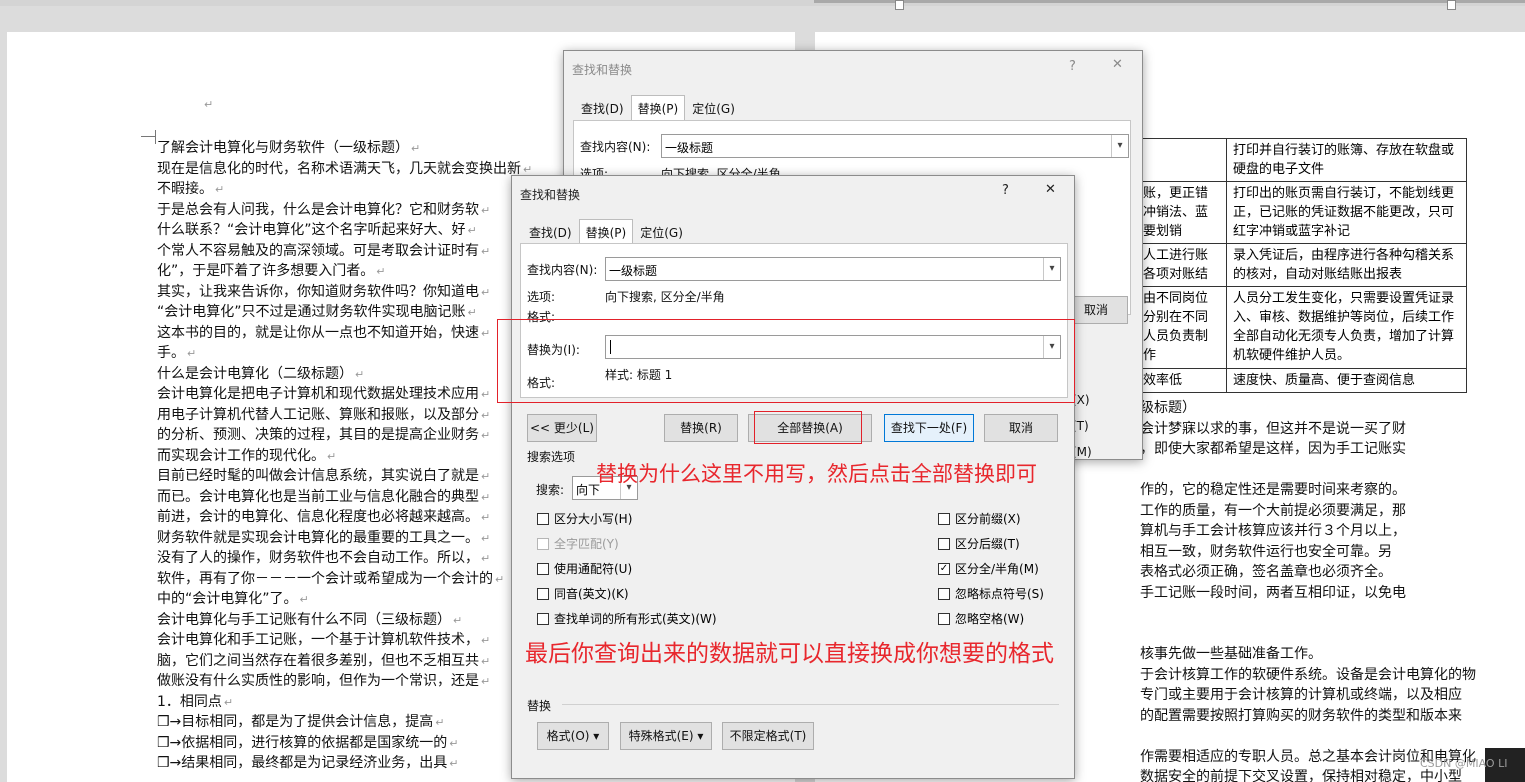 This screenshot has height=782, width=1525. I want to click on margin-corner, so click(148, 136).